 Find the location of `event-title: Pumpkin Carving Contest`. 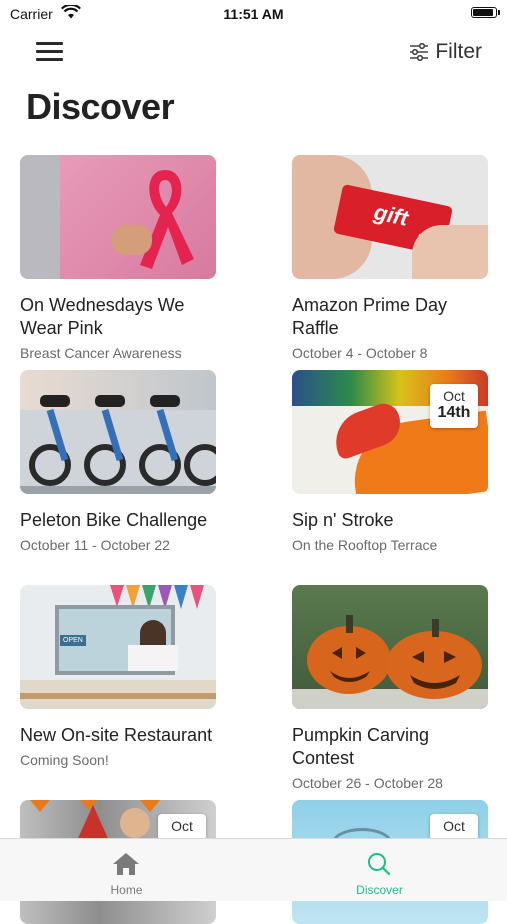

event-title: Pumpkin Carving Contest is located at coordinates (361, 746).